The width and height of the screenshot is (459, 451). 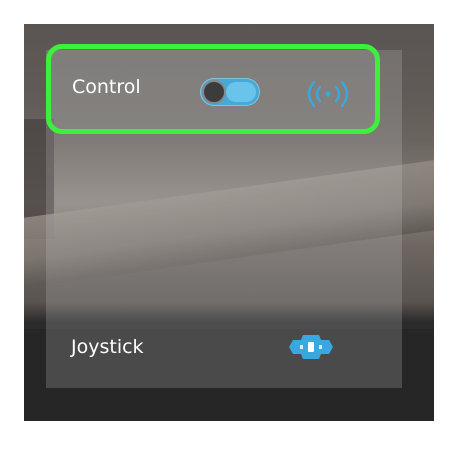 What do you see at coordinates (106, 87) in the screenshot?
I see `control-label: Control` at bounding box center [106, 87].